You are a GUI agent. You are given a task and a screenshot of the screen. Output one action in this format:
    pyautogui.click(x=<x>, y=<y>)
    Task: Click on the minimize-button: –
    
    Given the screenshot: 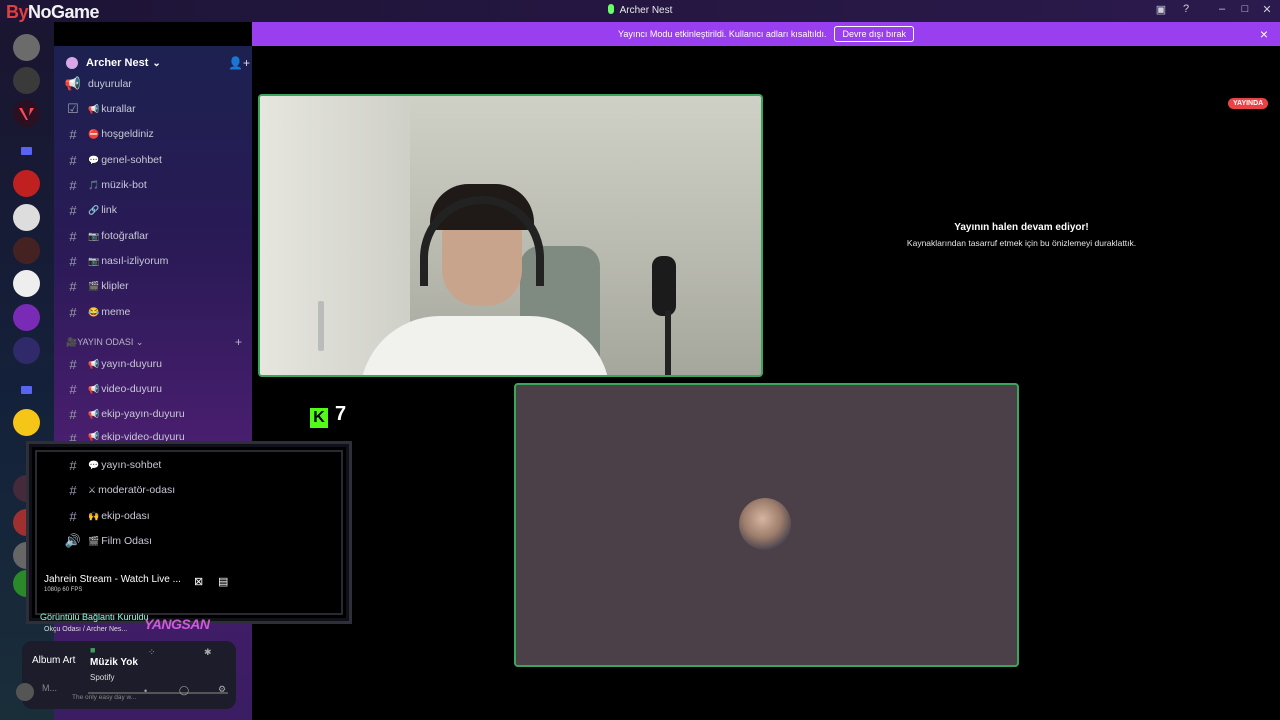 What is the action you would take?
    pyautogui.click(x=1222, y=9)
    